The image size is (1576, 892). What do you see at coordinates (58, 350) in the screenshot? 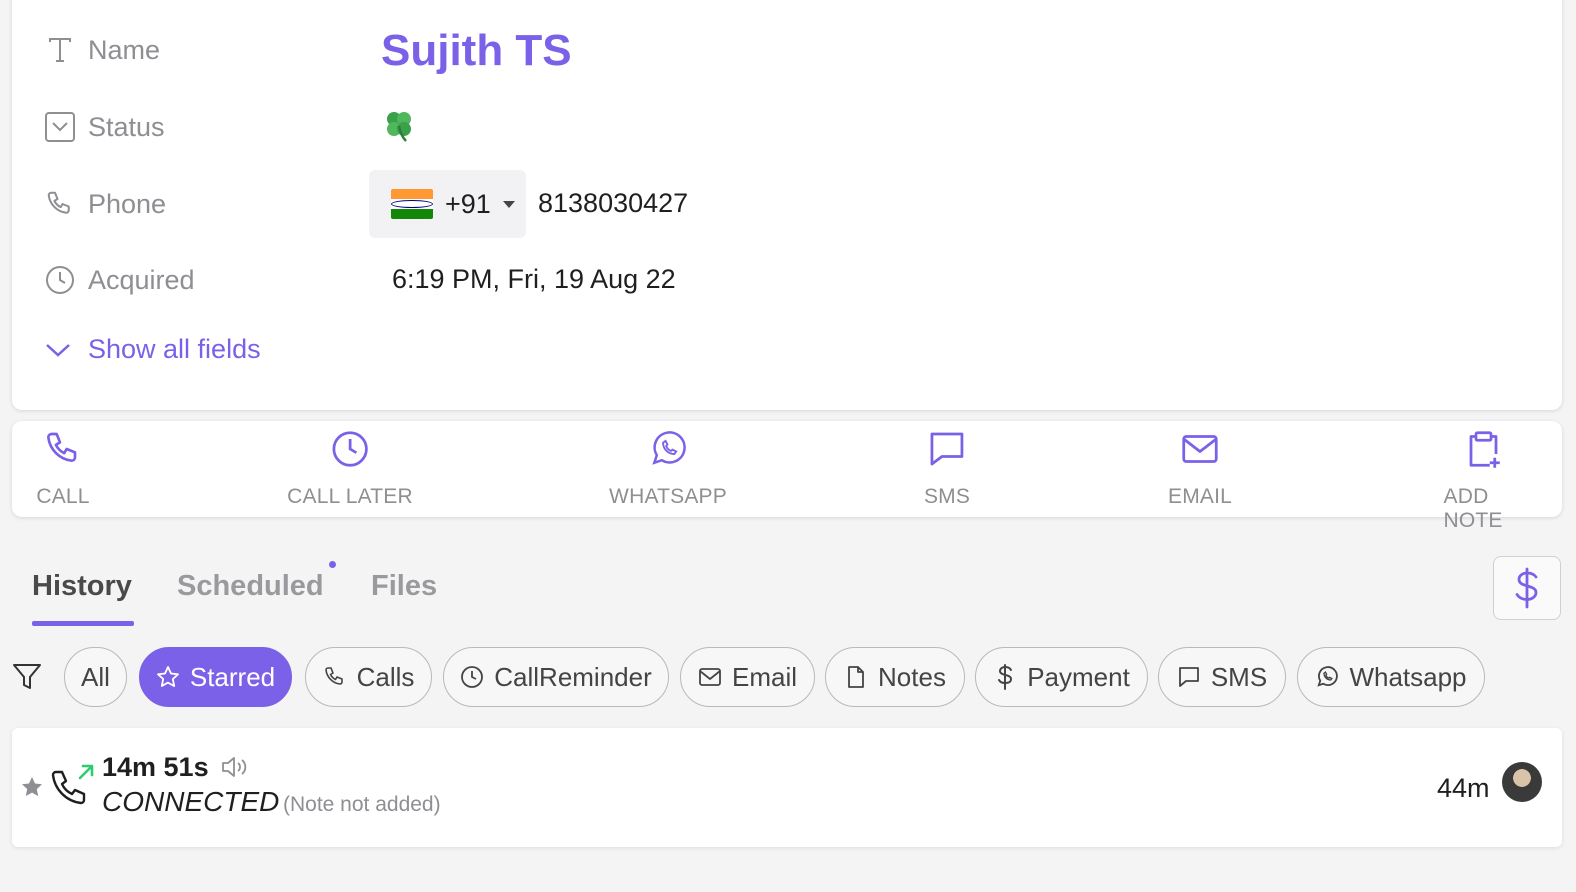
I see `chevron-down-icon` at bounding box center [58, 350].